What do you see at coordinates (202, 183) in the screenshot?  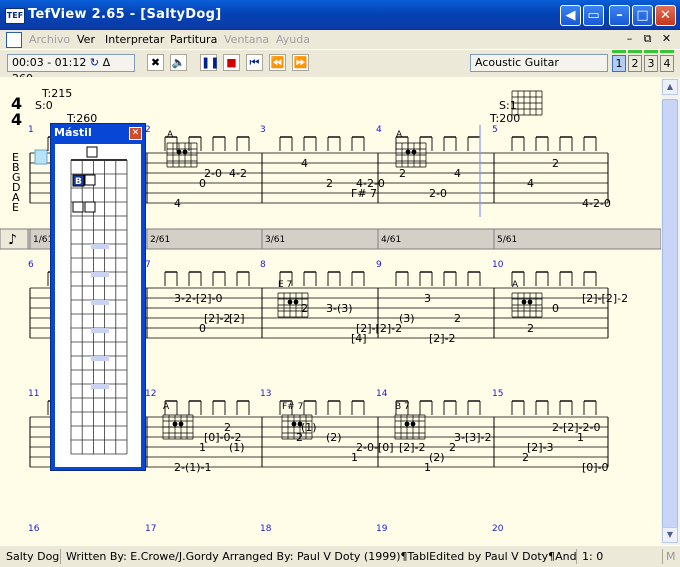 I see `fret-number: 0` at bounding box center [202, 183].